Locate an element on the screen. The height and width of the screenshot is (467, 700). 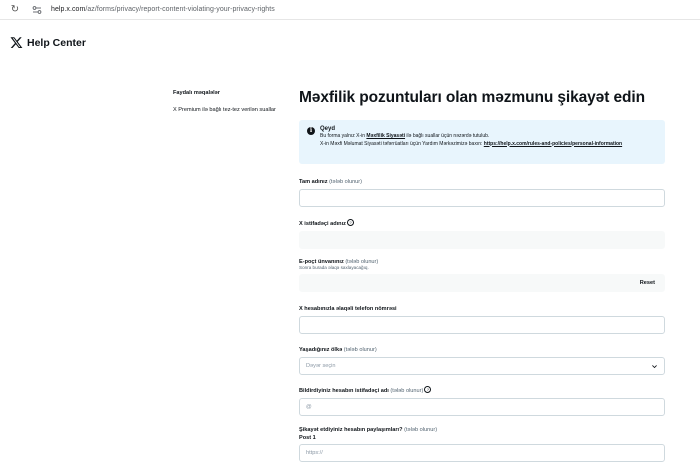
post-1-input: https:// is located at coordinates (482, 453).